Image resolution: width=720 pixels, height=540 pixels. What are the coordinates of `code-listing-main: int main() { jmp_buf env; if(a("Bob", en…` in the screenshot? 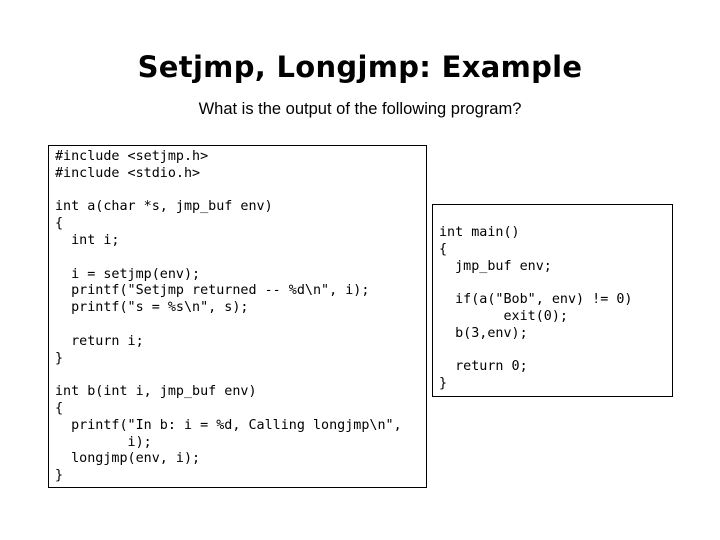 It's located at (536, 308).